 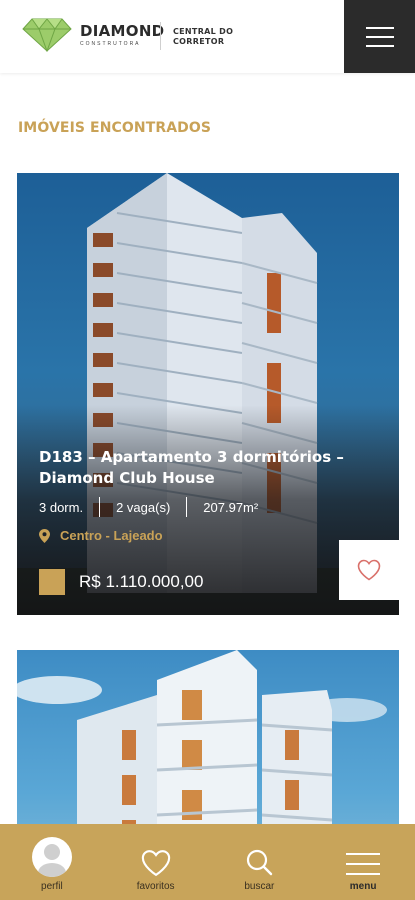 I want to click on section-title: IMÓVEIS ENCONTRADOS, so click(x=115, y=128).